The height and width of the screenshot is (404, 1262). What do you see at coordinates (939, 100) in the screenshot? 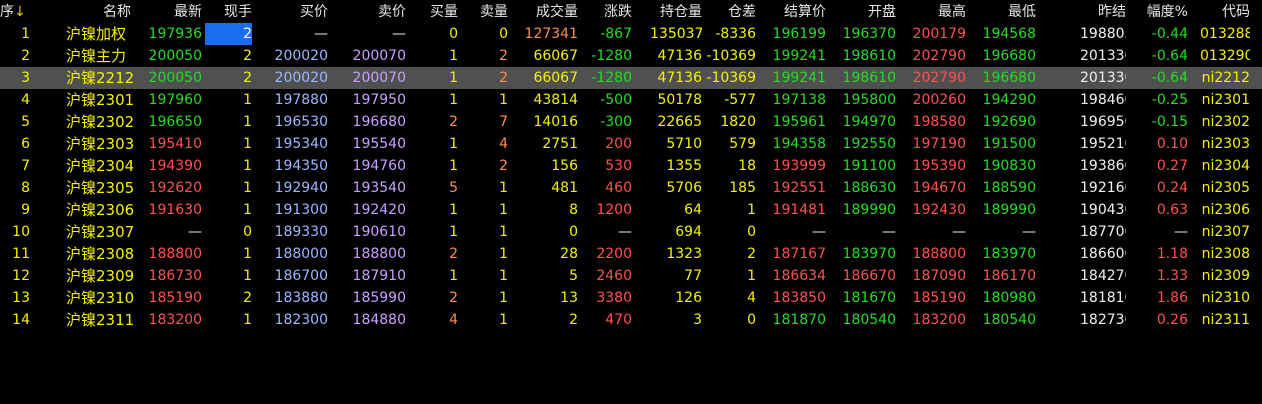
I see `high-price: 200260` at bounding box center [939, 100].